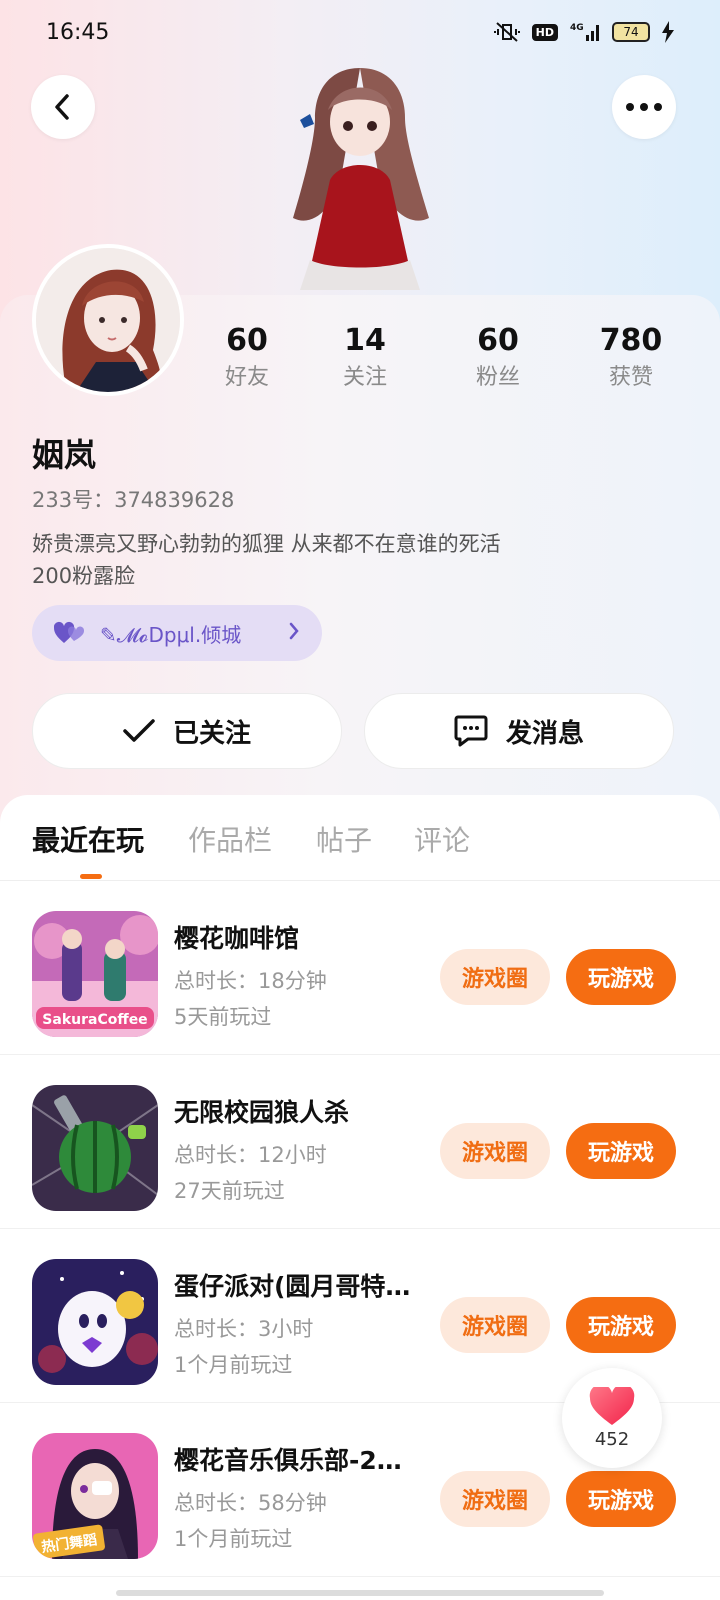 This screenshot has width=720, height=1600. I want to click on tab-recently-played: 最近在玩, so click(88, 839).